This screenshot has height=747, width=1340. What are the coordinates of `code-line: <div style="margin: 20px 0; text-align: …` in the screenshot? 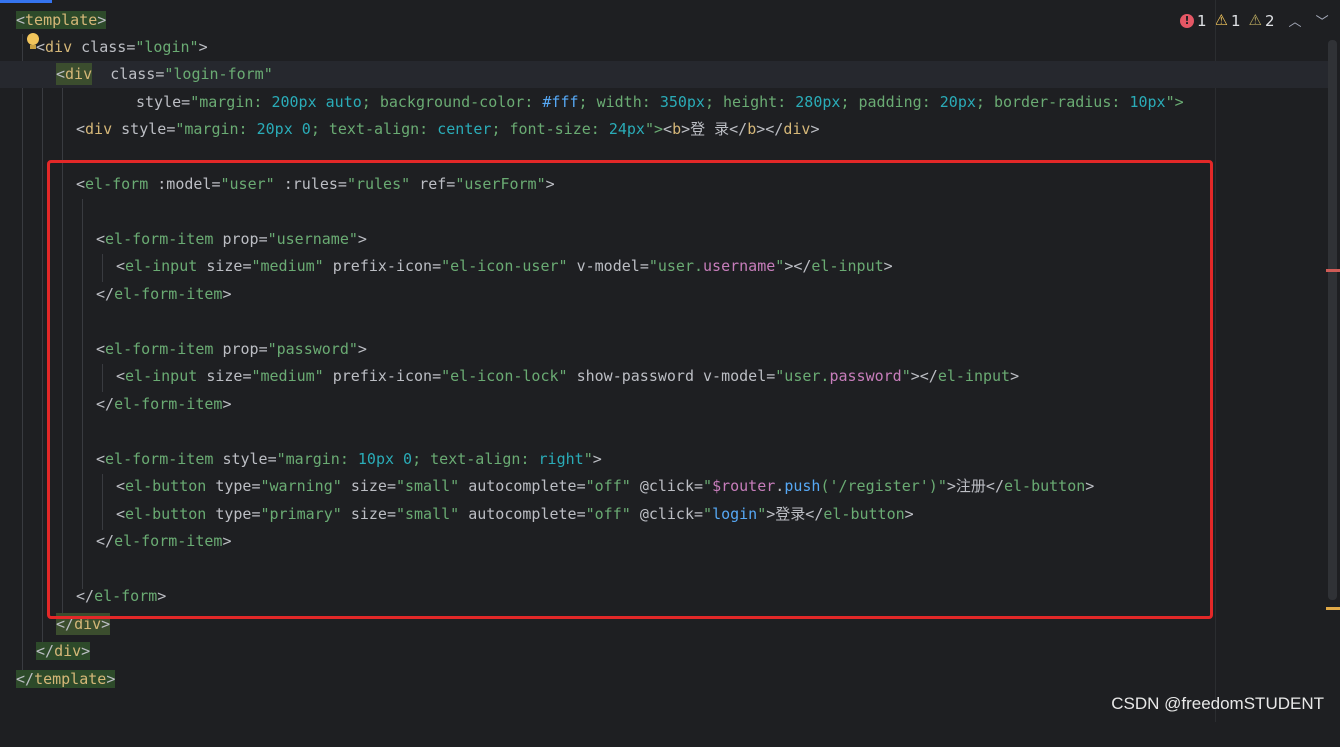 It's located at (664, 129).